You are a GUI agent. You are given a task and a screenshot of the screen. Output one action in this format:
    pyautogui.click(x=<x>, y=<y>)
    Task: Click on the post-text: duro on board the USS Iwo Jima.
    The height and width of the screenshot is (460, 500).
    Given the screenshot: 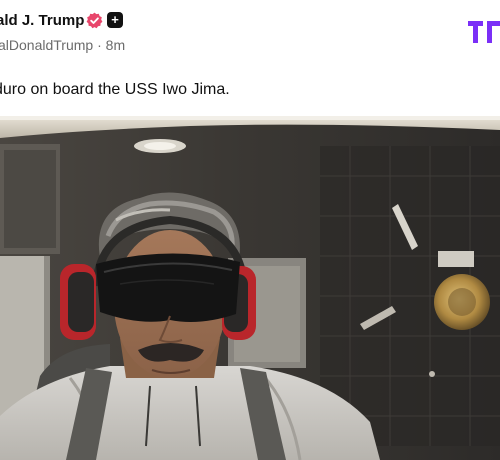 What is the action you would take?
    pyautogui.click(x=115, y=89)
    